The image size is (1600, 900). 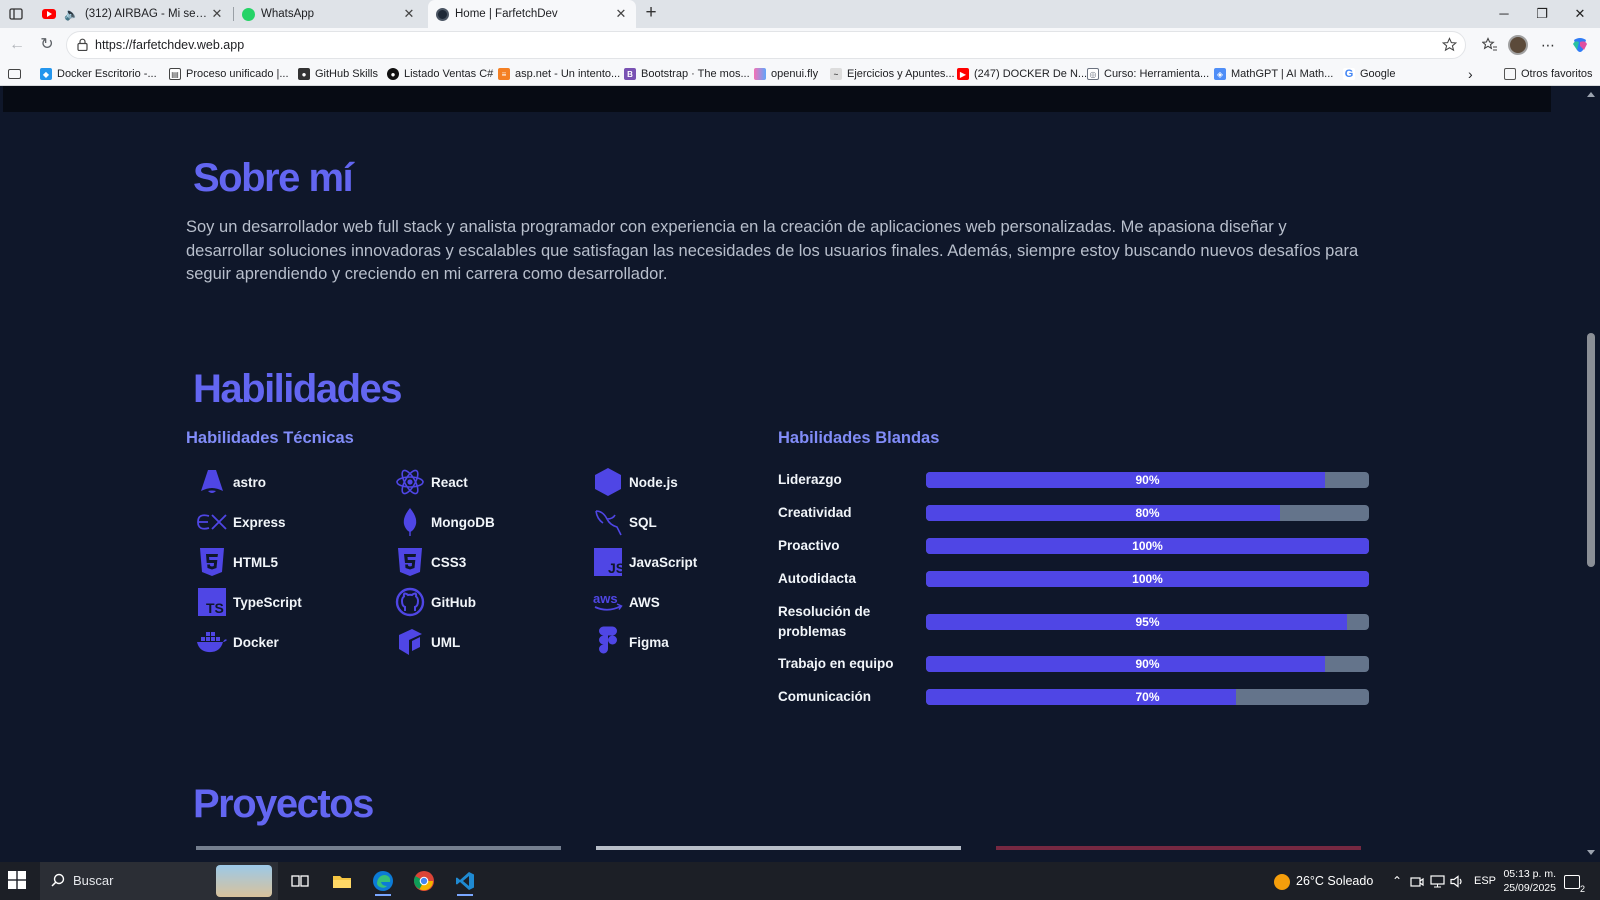 I want to click on new-tab-button: +, so click(x=651, y=14).